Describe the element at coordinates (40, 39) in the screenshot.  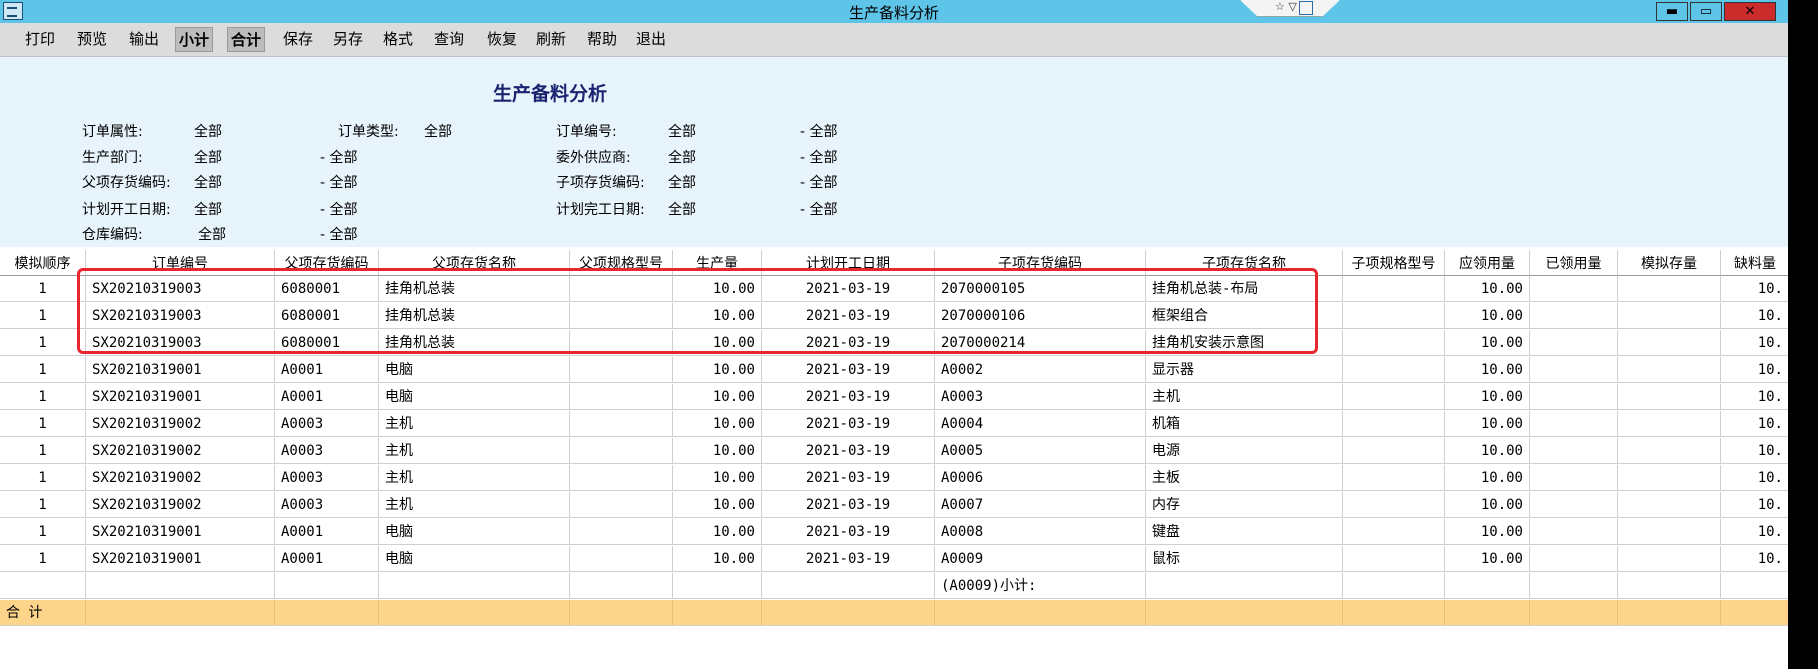
I see `toolbar-button-0: 打印` at that location.